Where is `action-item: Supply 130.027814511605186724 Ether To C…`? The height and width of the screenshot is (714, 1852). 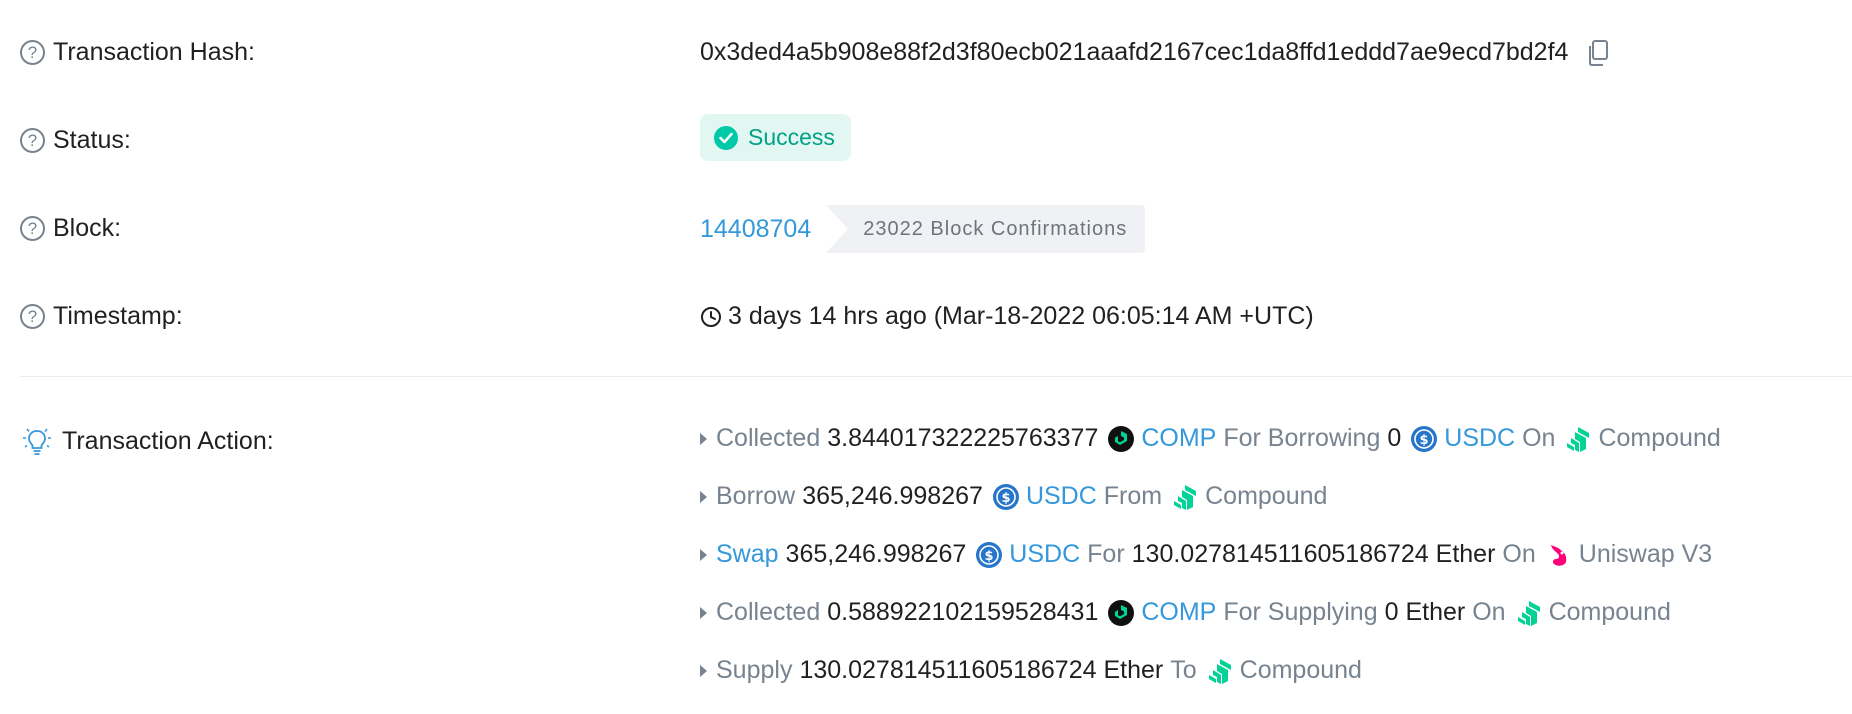 action-item: Supply 130.027814511605186724 Ether To C… is located at coordinates (1031, 670).